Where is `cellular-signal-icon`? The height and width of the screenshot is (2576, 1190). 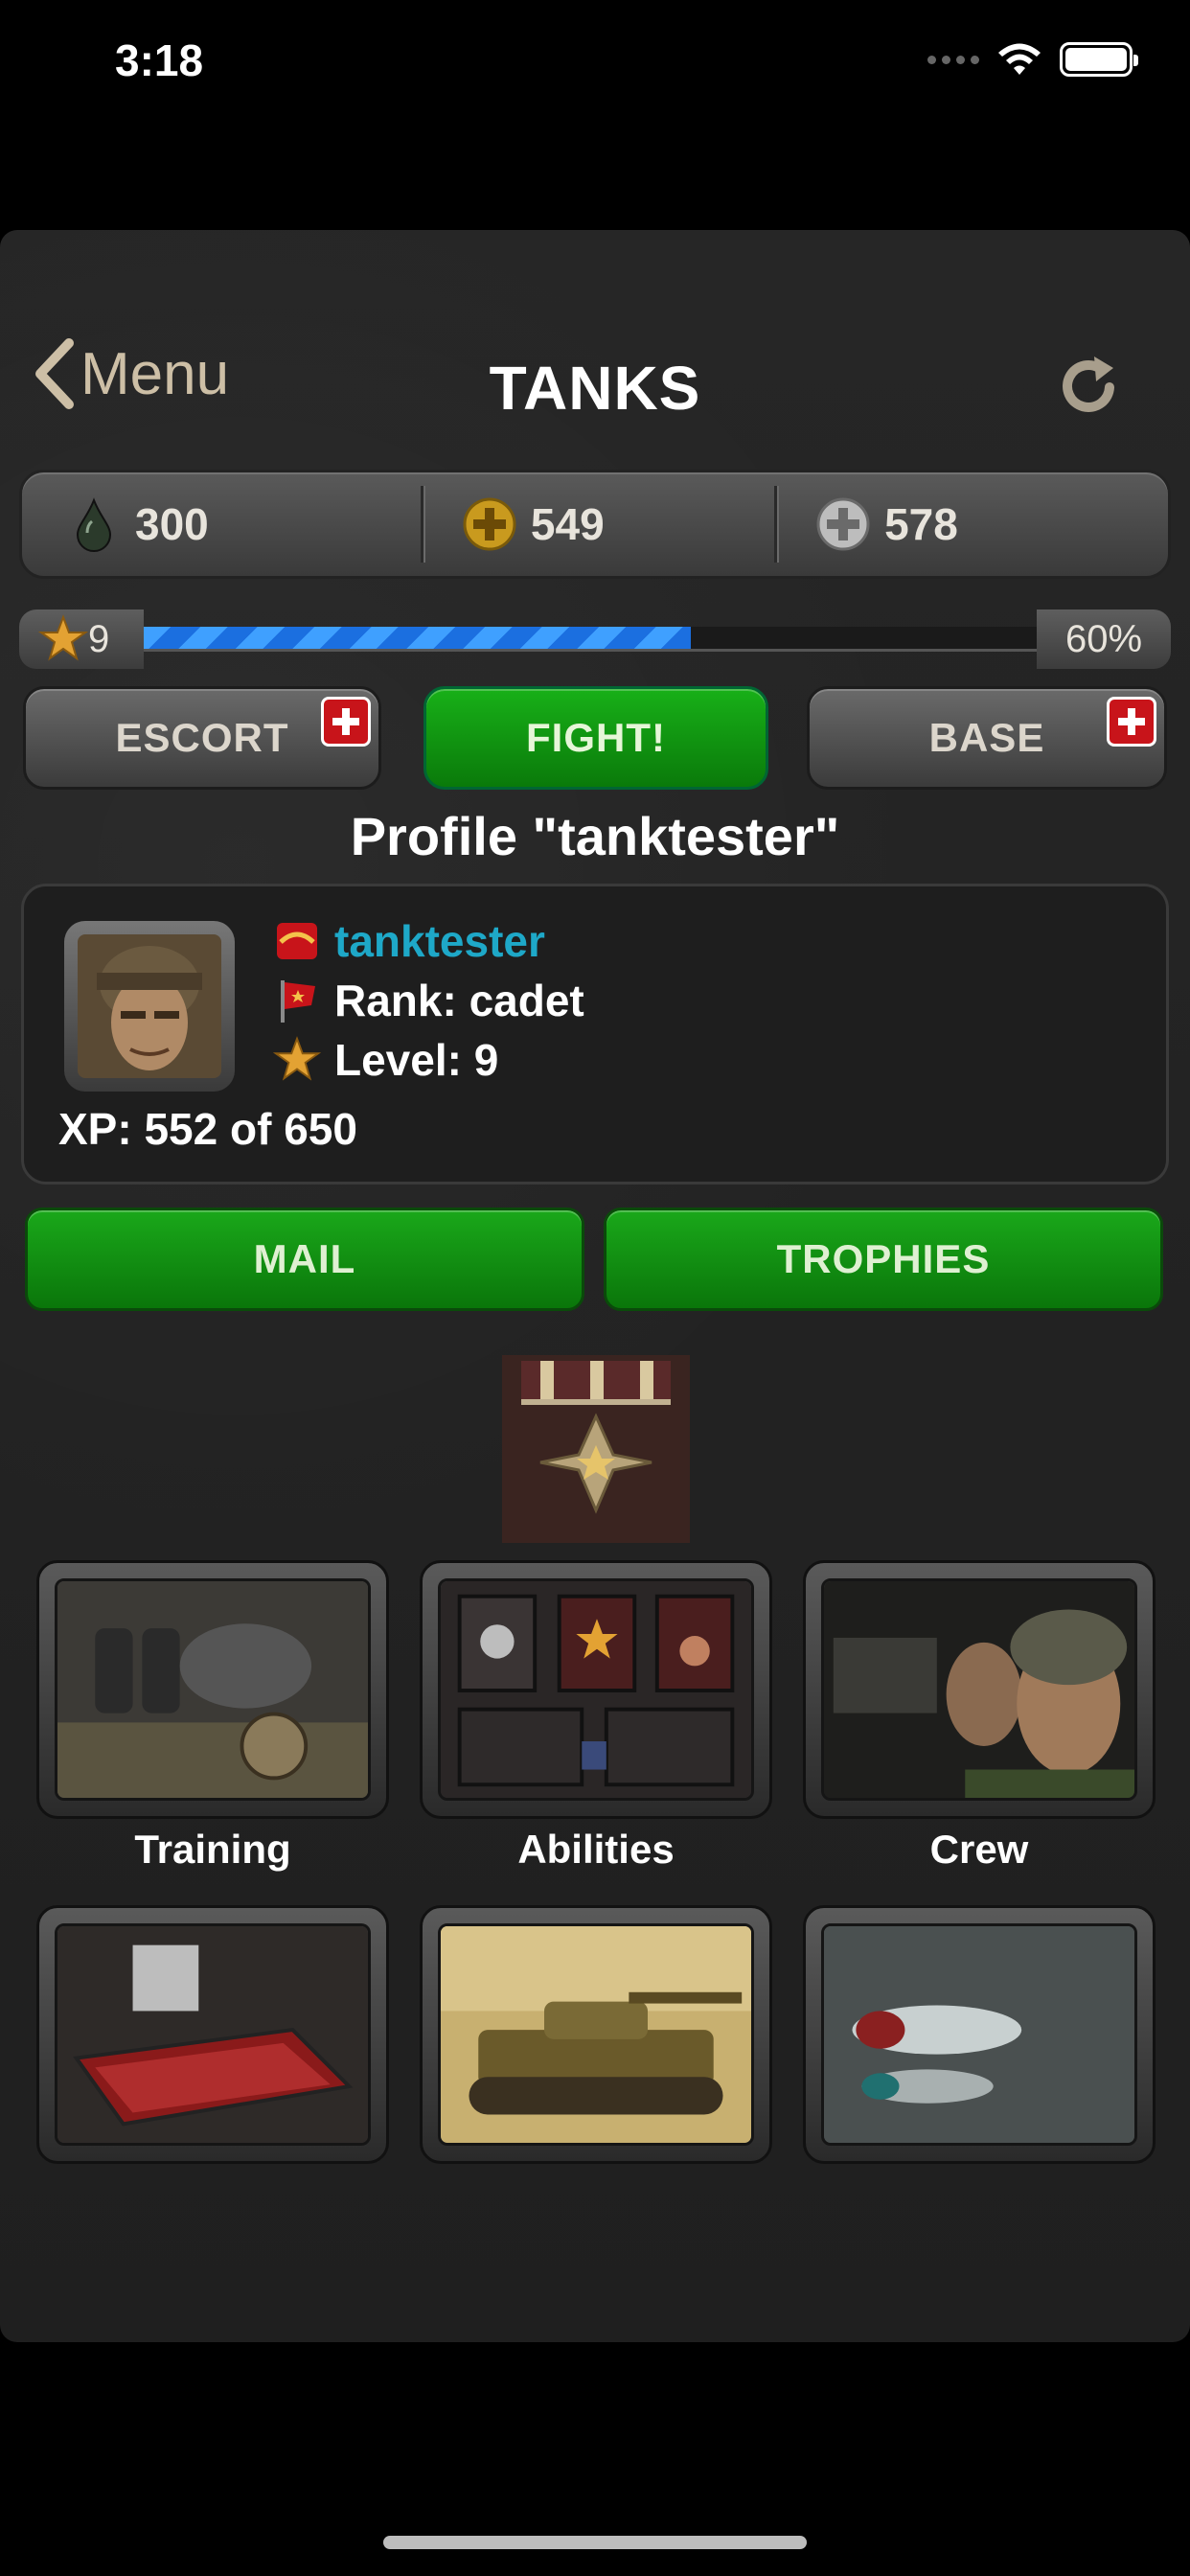
cellular-signal-icon is located at coordinates (953, 59).